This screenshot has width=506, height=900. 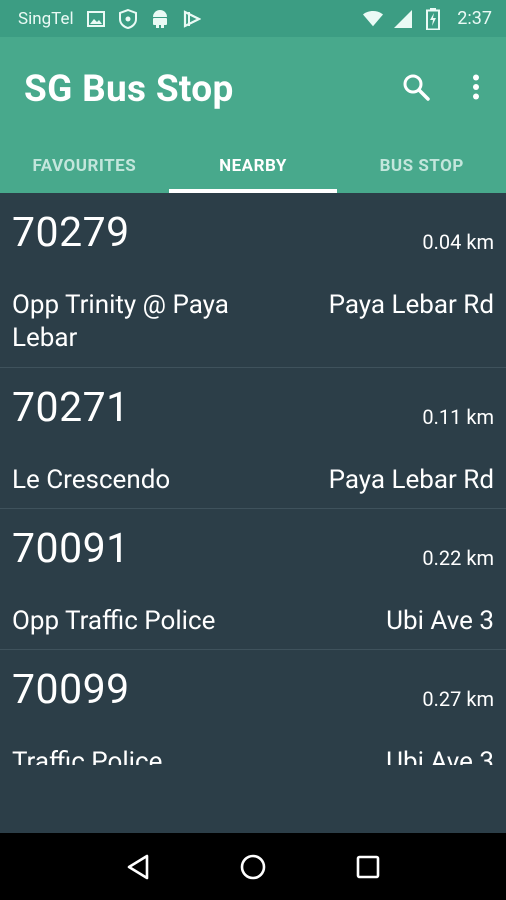 What do you see at coordinates (458, 558) in the screenshot?
I see `stop-distance: 0.22 km` at bounding box center [458, 558].